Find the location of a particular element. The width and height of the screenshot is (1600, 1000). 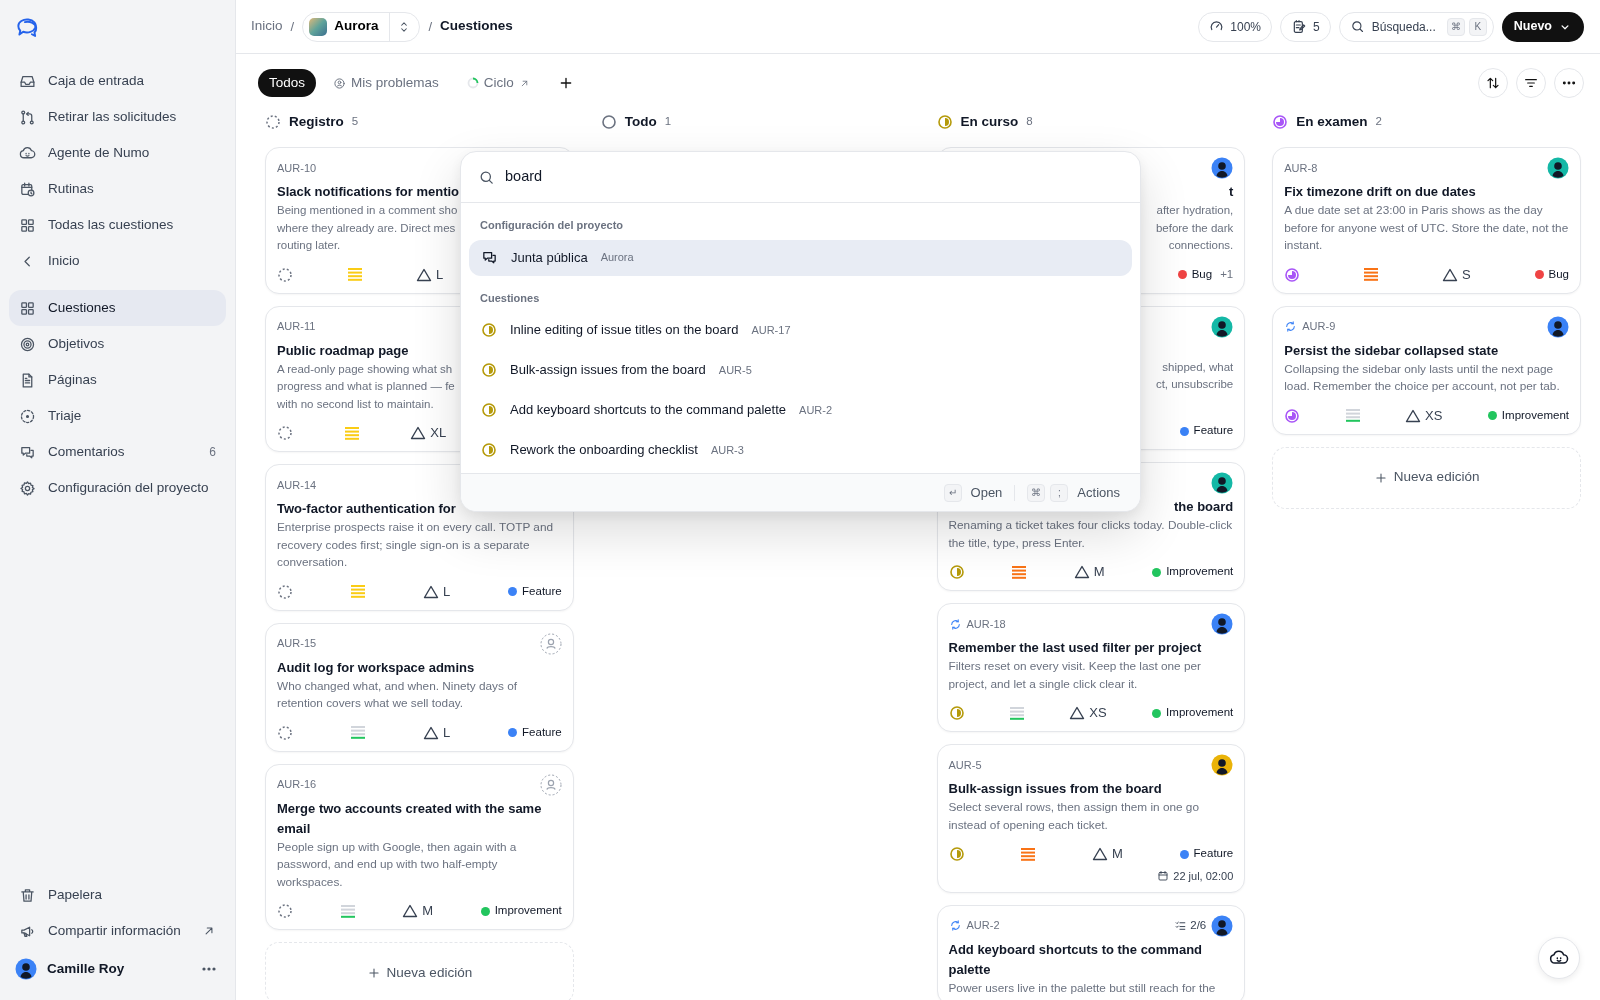

issue-id: AUR-18 is located at coordinates (986, 624).